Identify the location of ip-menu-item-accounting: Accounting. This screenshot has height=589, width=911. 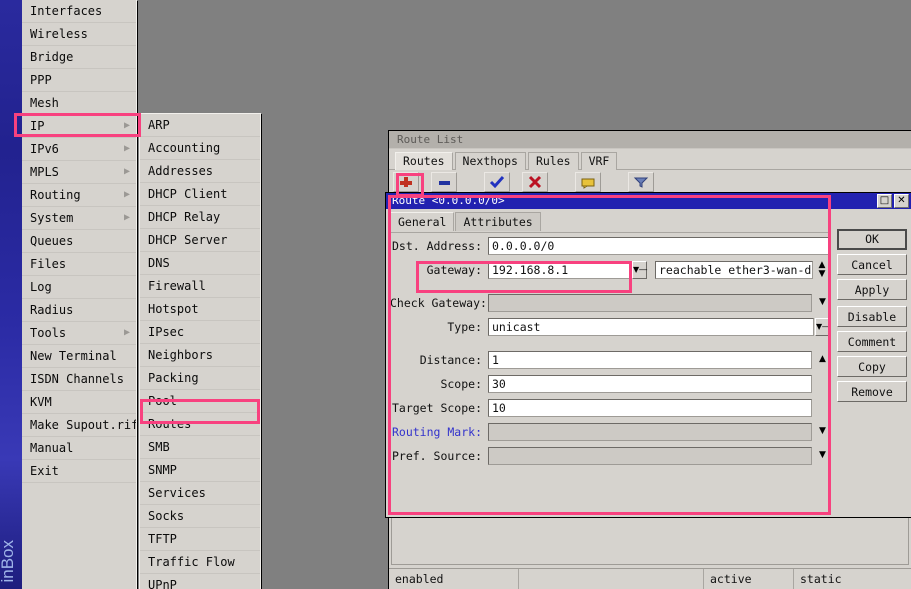
(200, 148).